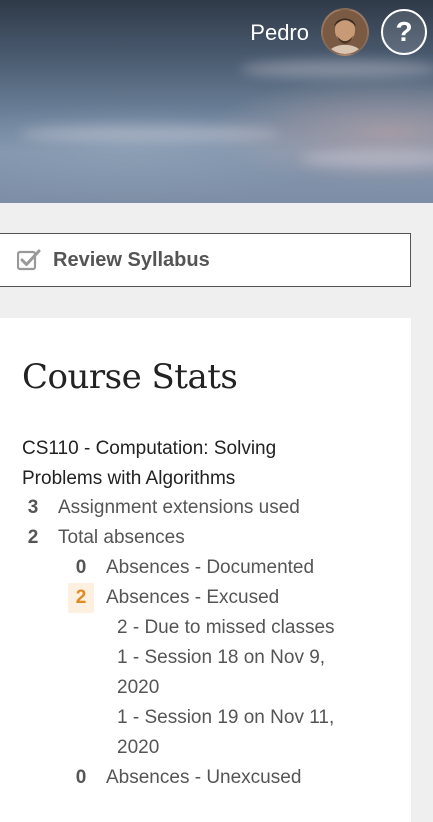  Describe the element at coordinates (204, 777) in the screenshot. I see `unexcused-label: Absences - Unexcused` at that location.